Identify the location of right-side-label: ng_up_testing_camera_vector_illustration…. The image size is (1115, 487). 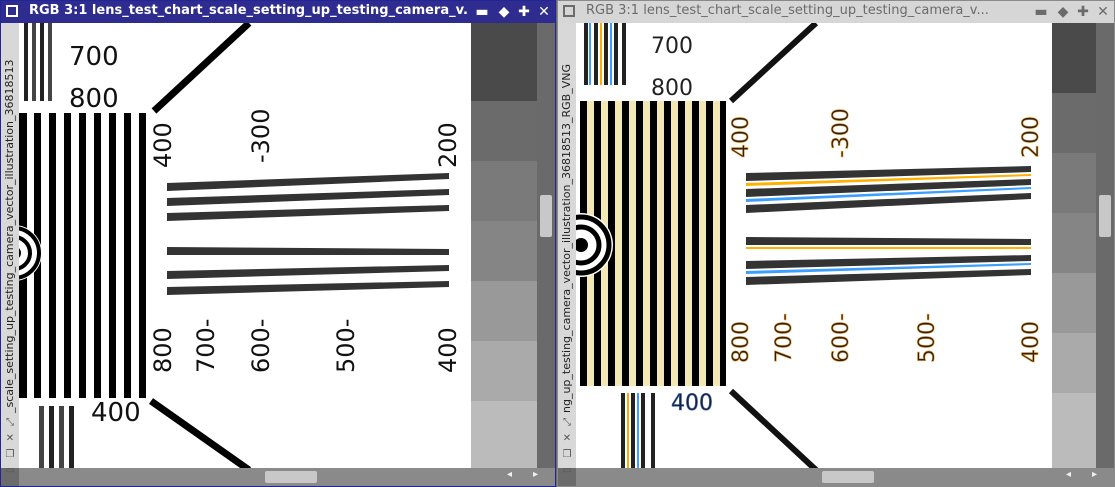
(566, 238).